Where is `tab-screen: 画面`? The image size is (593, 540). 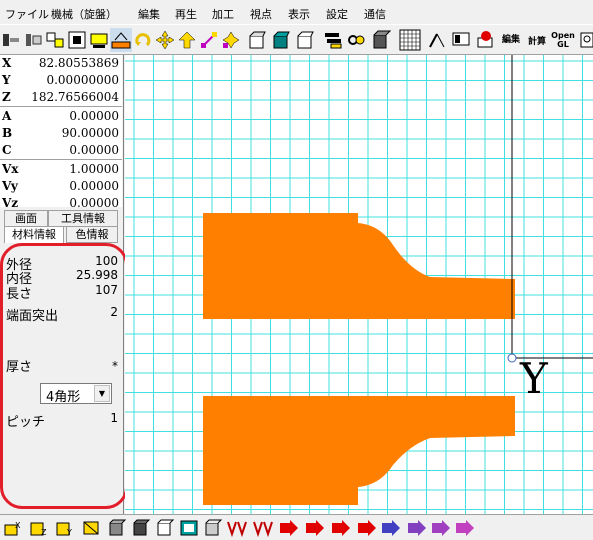
tab-screen: 画面 is located at coordinates (26, 218).